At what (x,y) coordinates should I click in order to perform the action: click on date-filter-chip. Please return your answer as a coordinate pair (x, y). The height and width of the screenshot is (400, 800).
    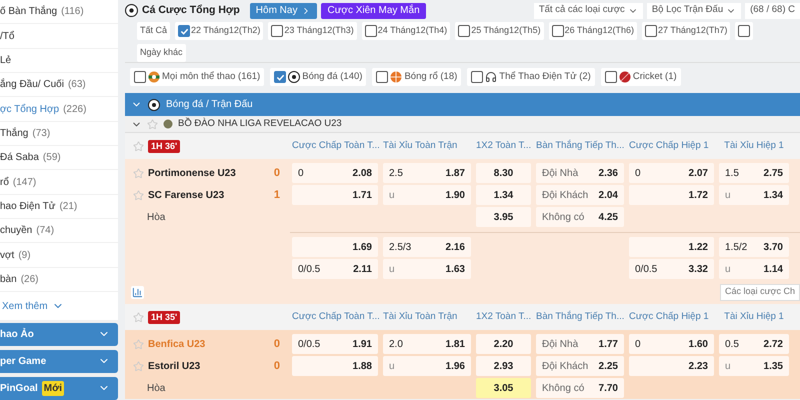
    Looking at the image, I should click on (744, 31).